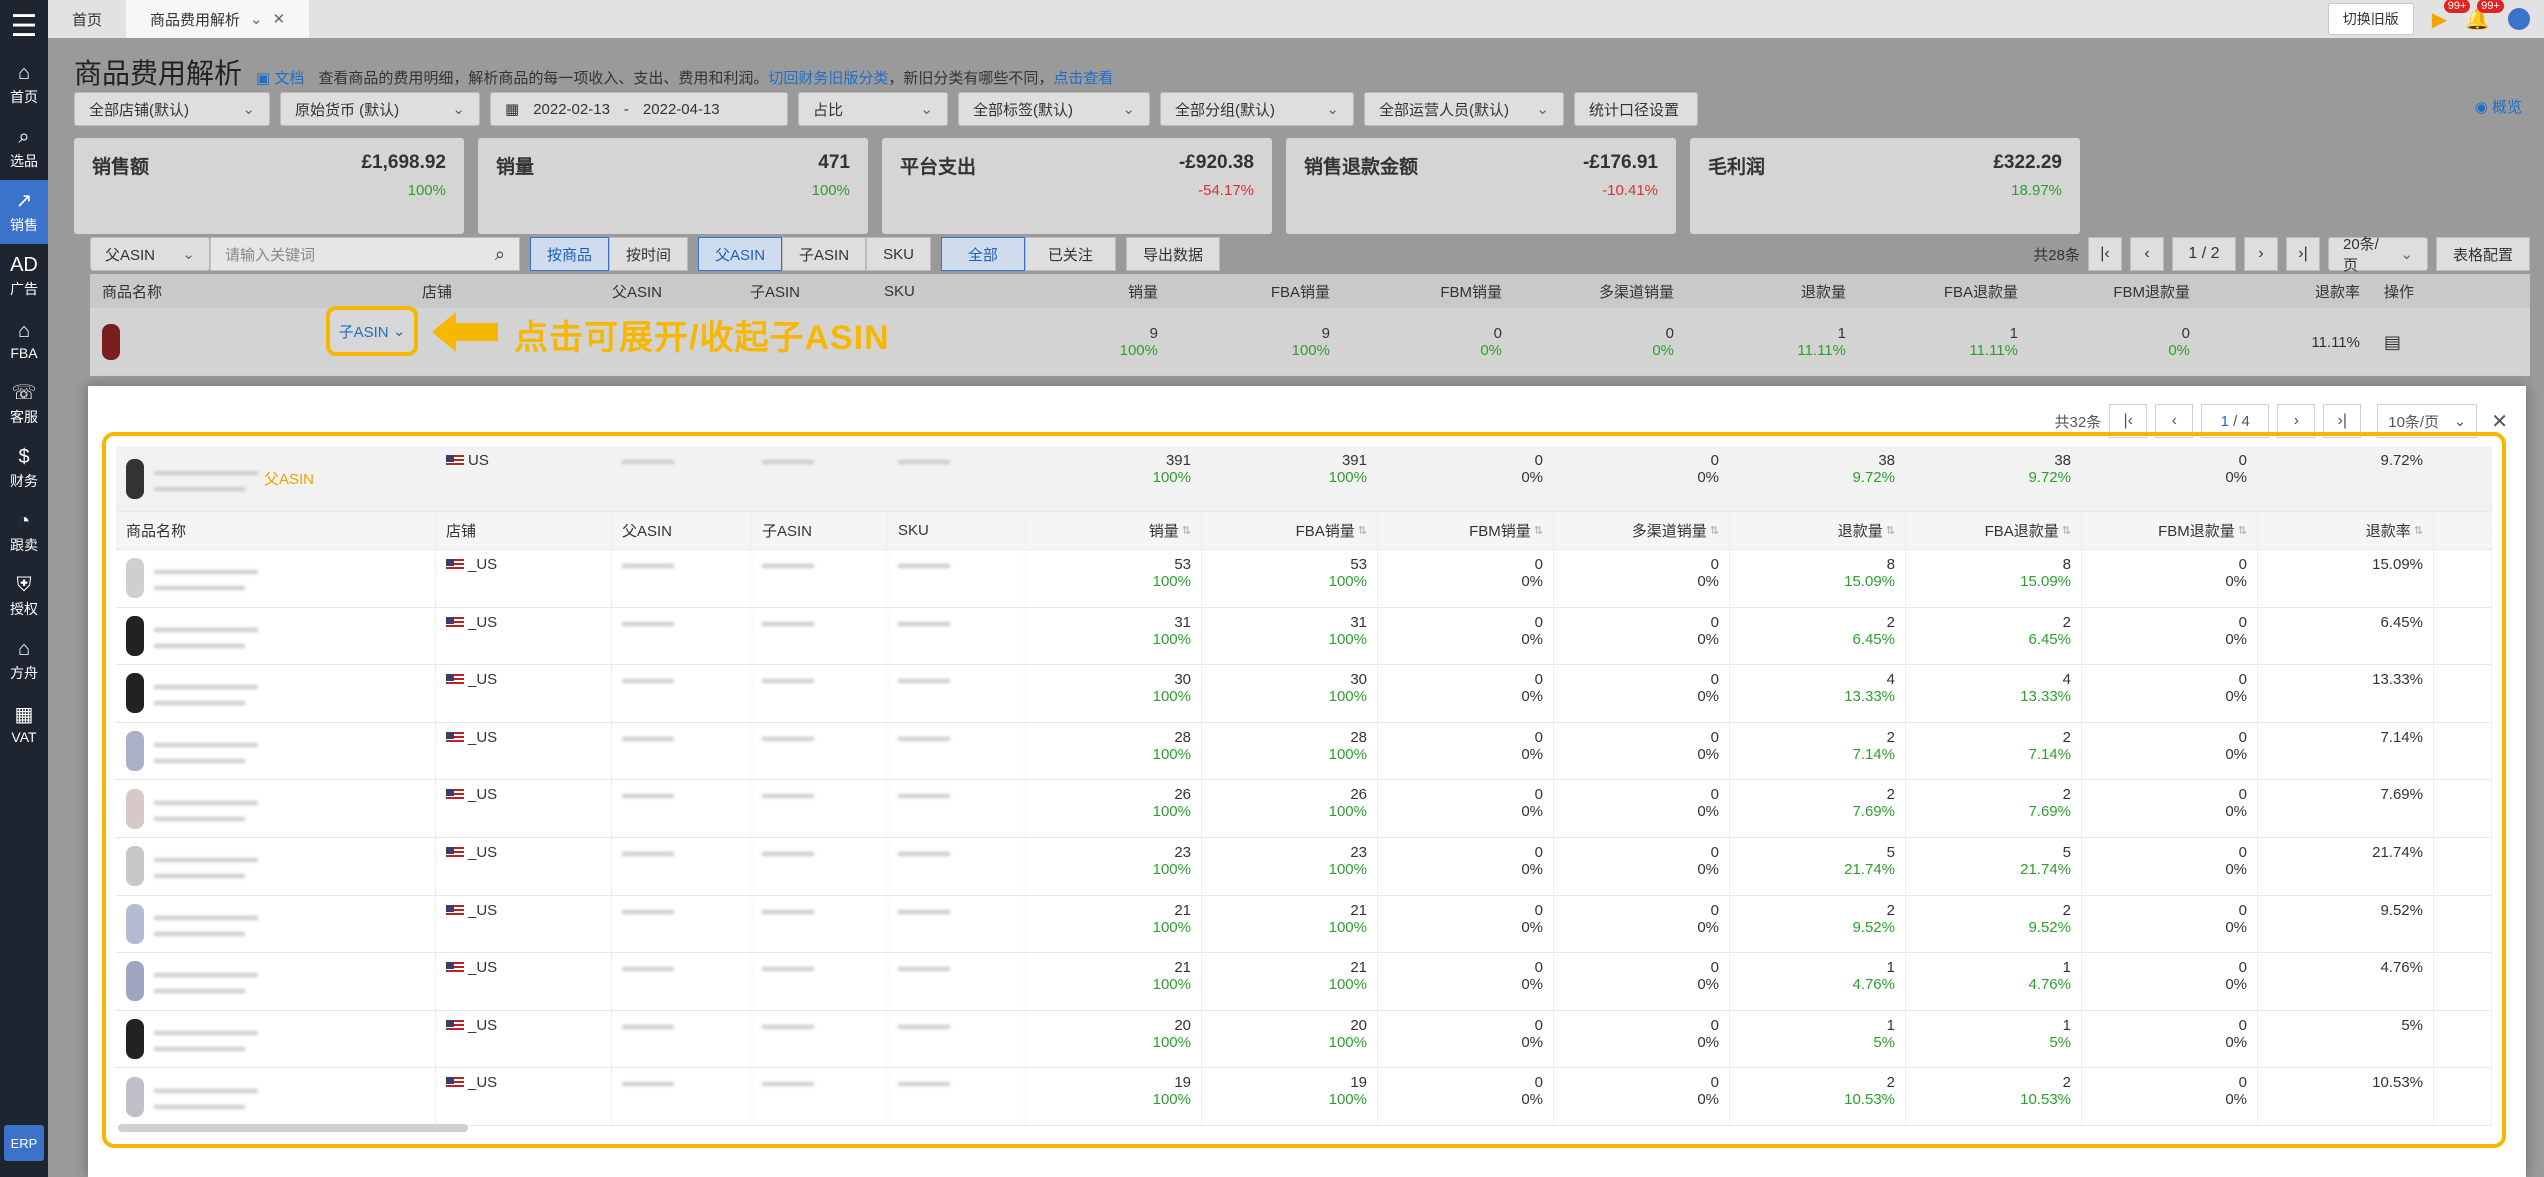 The width and height of the screenshot is (2544, 1177). What do you see at coordinates (24, 276) in the screenshot?
I see `sidebar-item-3: AD 广告` at bounding box center [24, 276].